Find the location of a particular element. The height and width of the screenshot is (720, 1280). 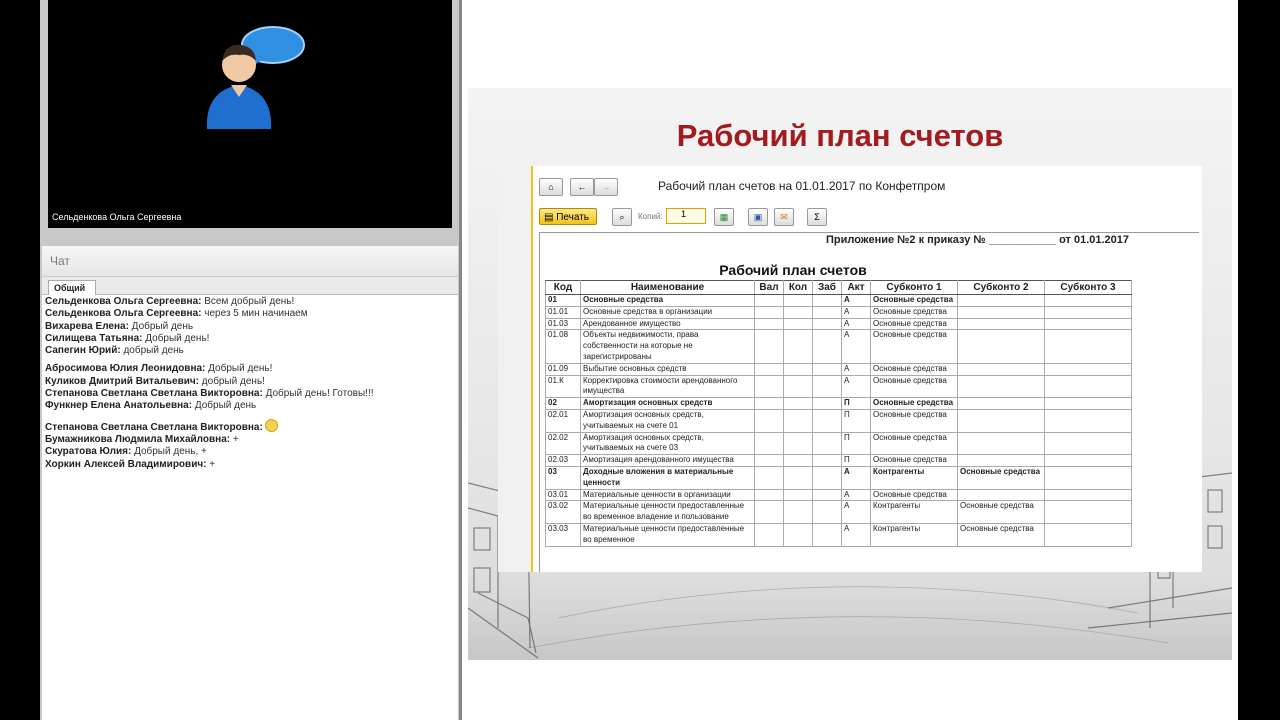

copies-input: 1 is located at coordinates (686, 216).